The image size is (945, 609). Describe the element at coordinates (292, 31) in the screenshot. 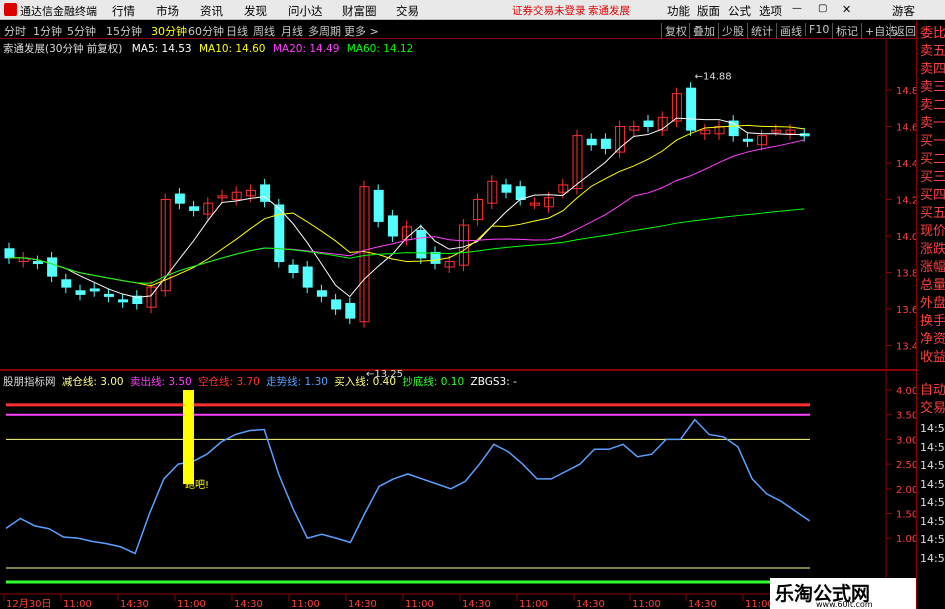

I see `period-month: 月线` at that location.